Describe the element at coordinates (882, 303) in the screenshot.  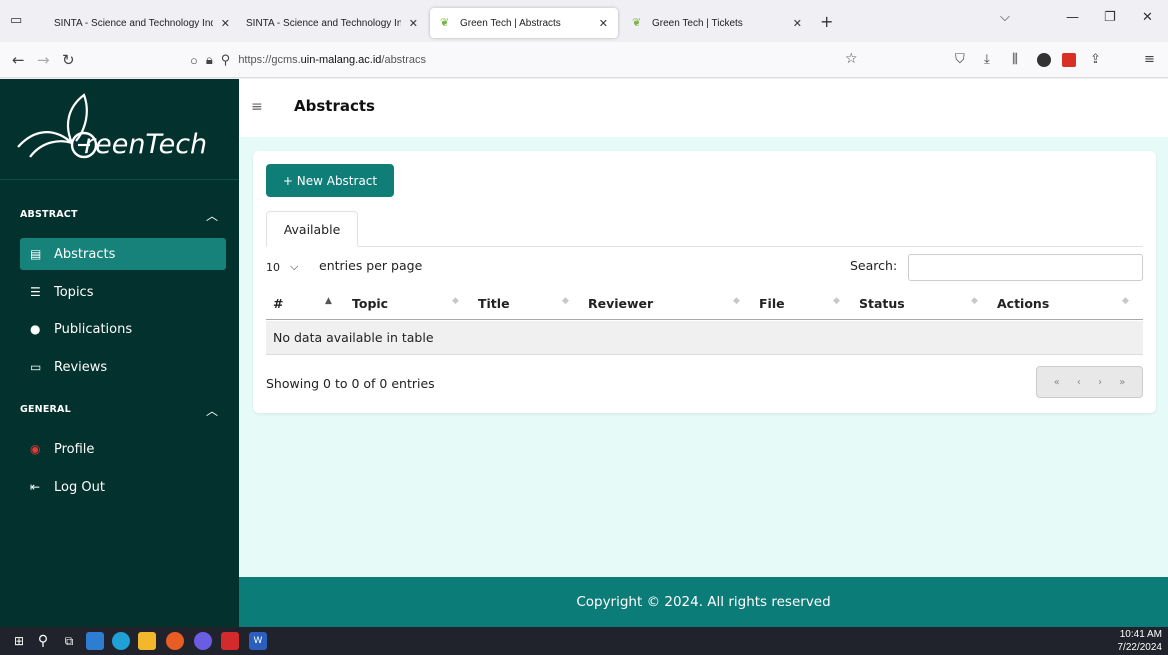
I see `column-header-status: Status` at that location.